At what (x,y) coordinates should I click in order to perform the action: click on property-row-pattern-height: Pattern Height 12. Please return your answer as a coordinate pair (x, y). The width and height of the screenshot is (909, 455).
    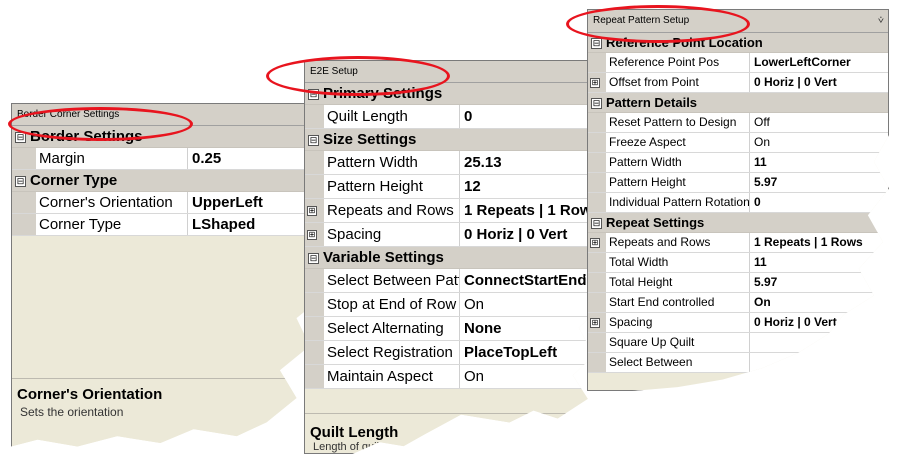
    Looking at the image, I should click on (455, 187).